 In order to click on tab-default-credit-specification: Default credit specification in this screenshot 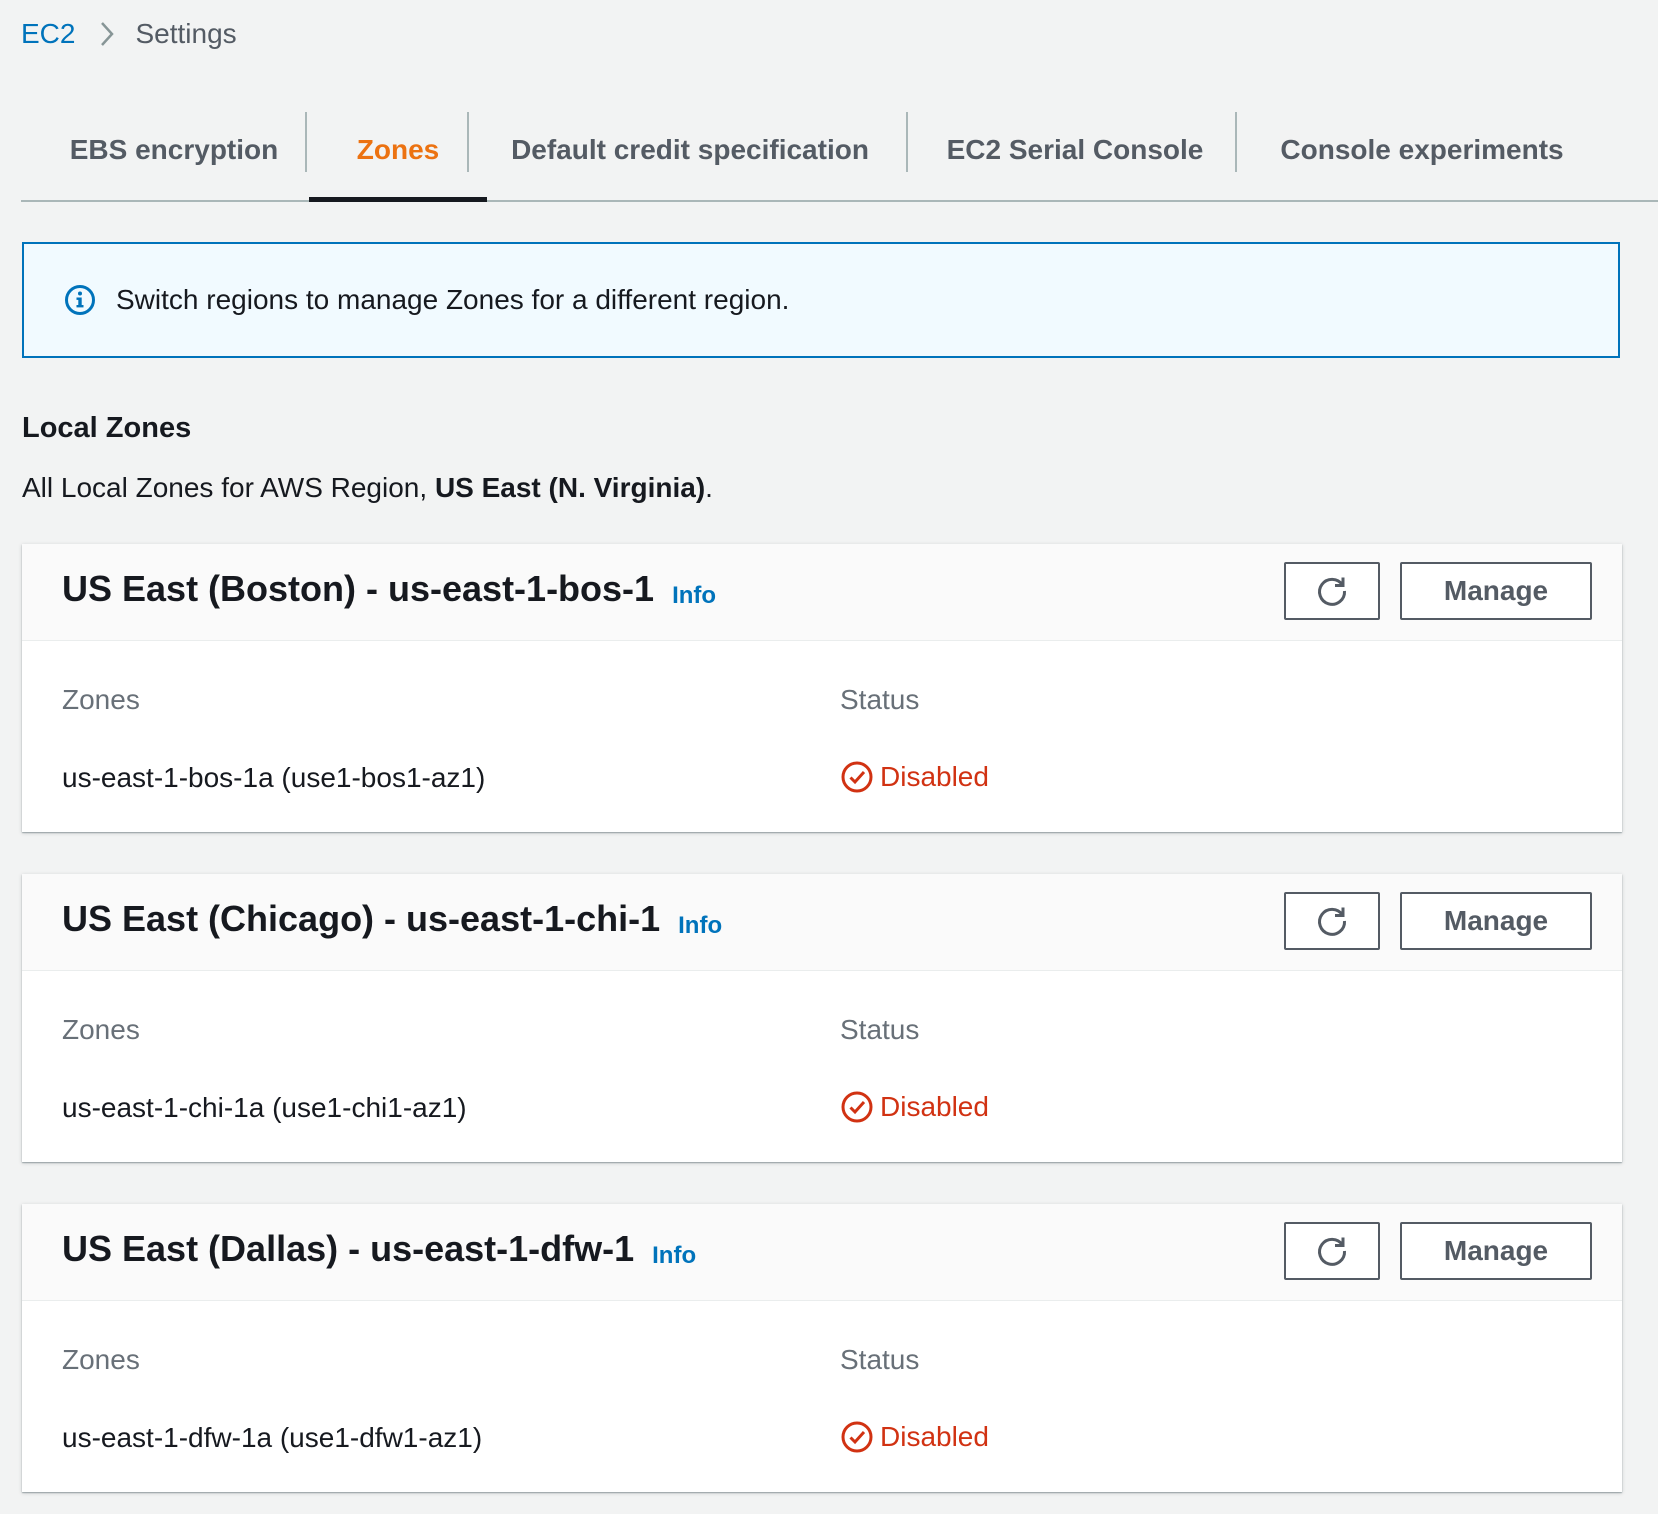, I will do `click(690, 150)`.